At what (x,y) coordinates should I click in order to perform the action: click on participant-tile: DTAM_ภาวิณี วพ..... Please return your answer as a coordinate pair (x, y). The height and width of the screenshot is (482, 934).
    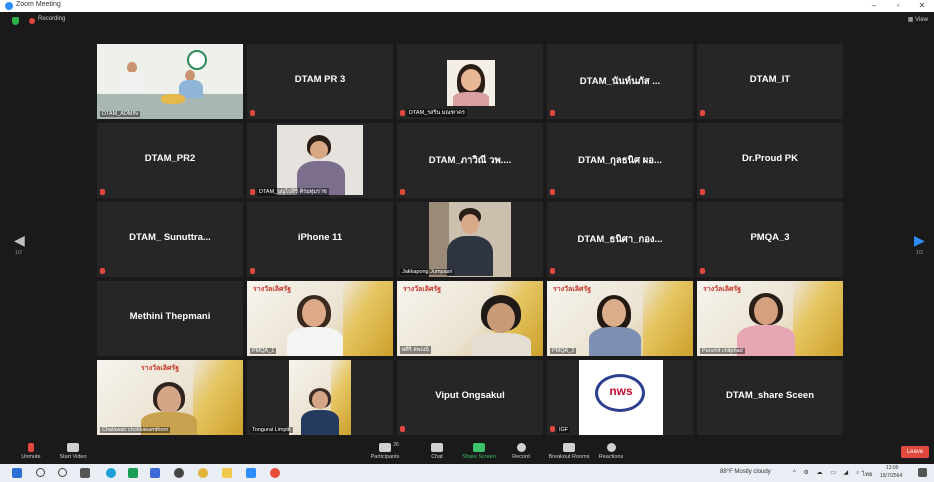
    Looking at the image, I should click on (470, 160).